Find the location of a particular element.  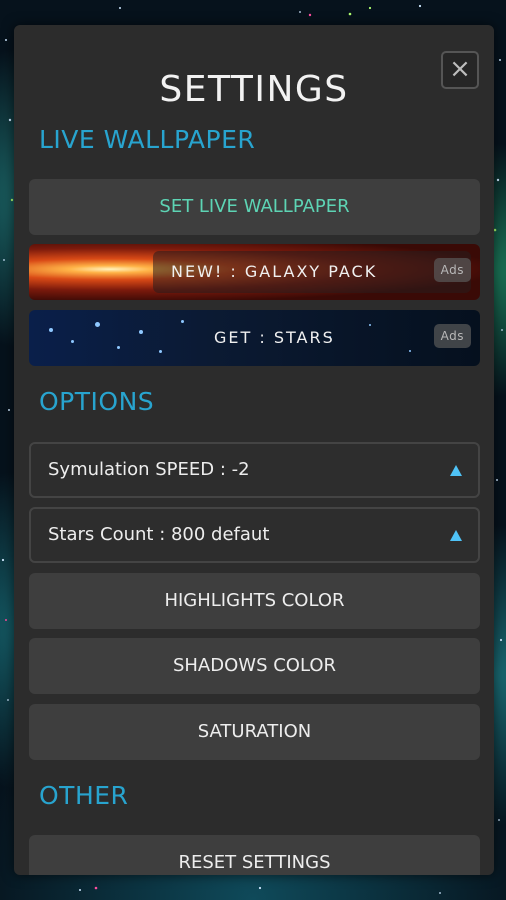

section-live-wallpaper: LIVE WALLPAPER is located at coordinates (147, 139).